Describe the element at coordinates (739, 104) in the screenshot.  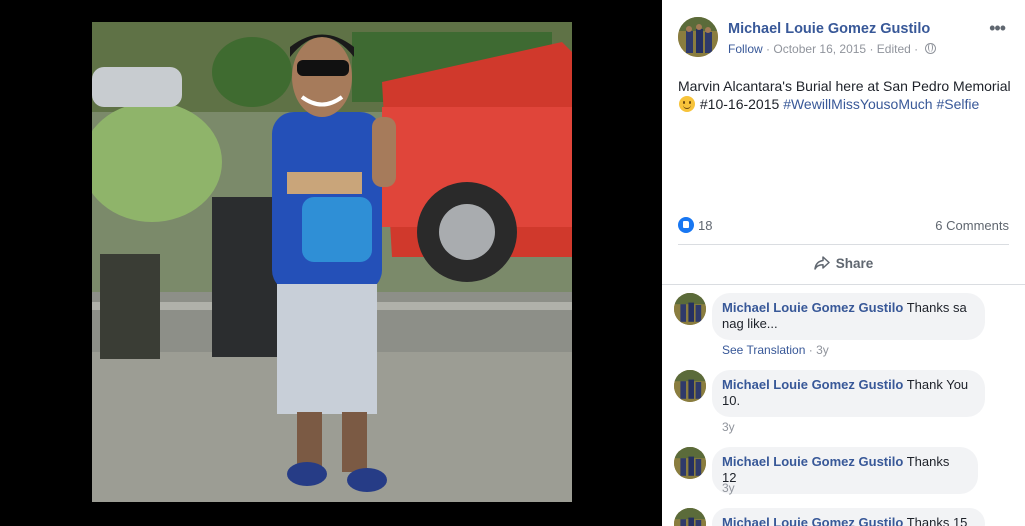
I see `caption-date: #10-16-2015` at that location.